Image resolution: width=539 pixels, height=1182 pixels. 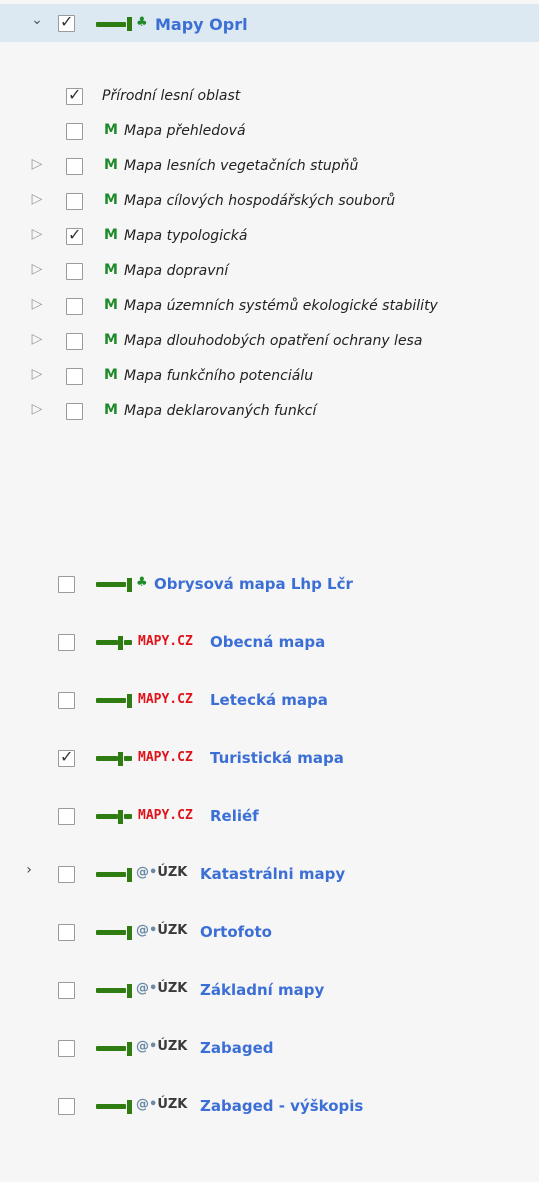 I want to click on layer-item: @•ÚZK Zabaged, so click(x=269, y=1048).